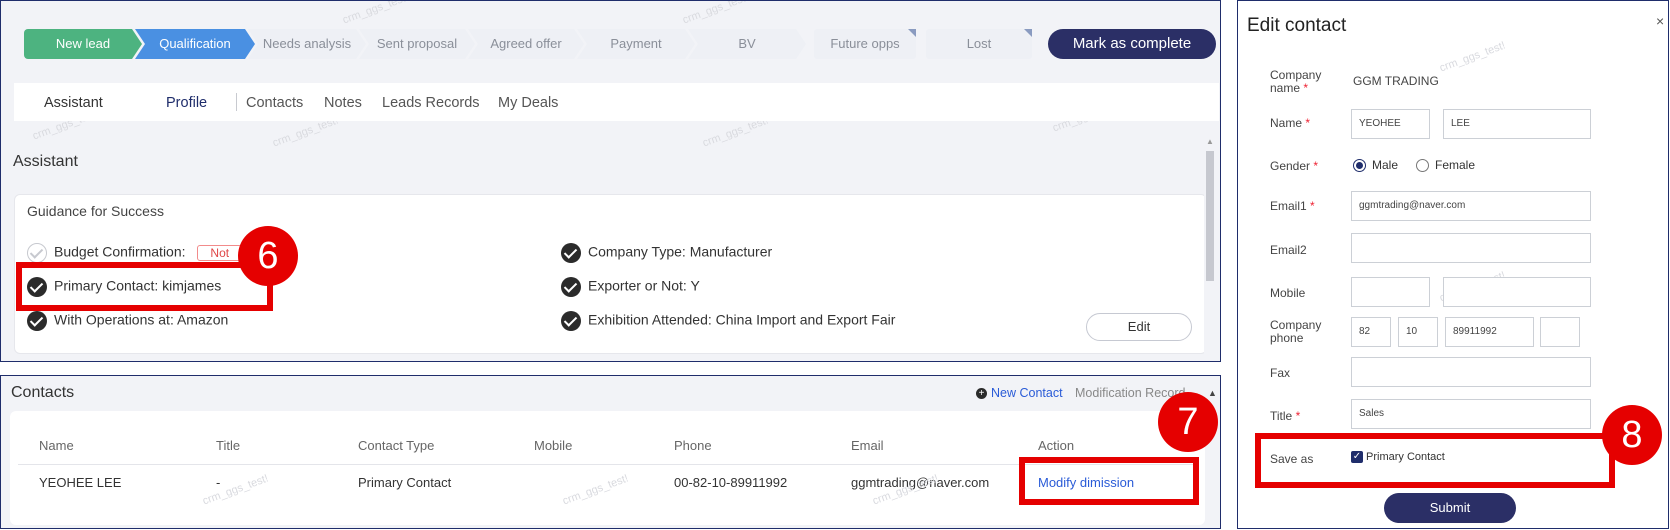  Describe the element at coordinates (526, 44) in the screenshot. I see `stage-agreed-offer: Agreed offer` at that location.